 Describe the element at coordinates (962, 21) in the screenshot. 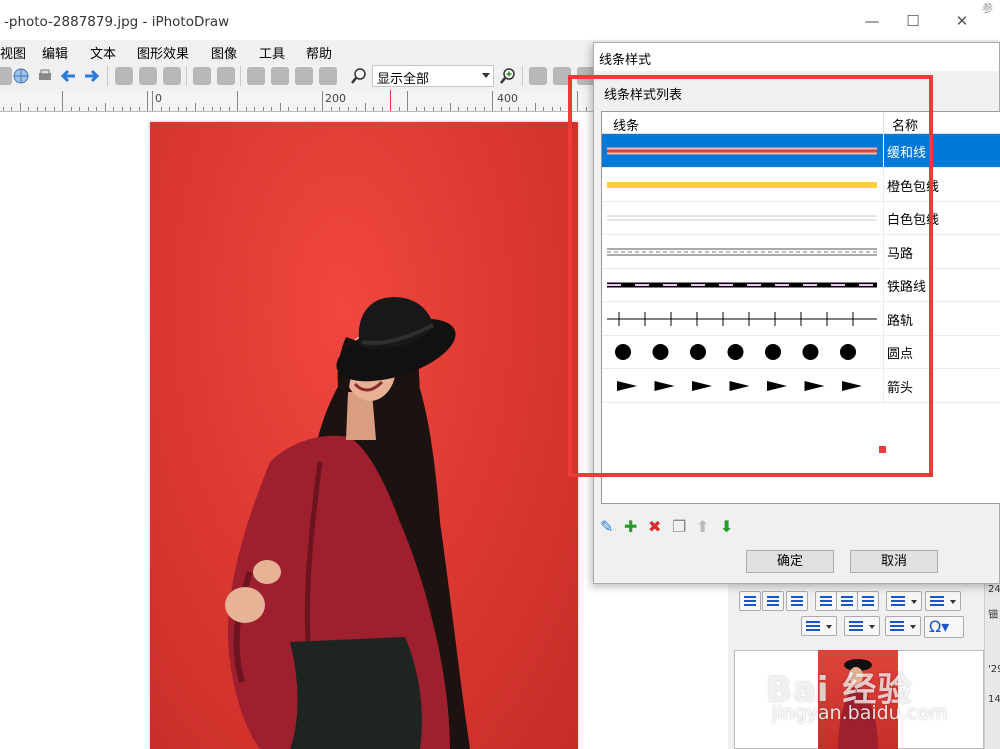

I see `close-button: ✕` at that location.